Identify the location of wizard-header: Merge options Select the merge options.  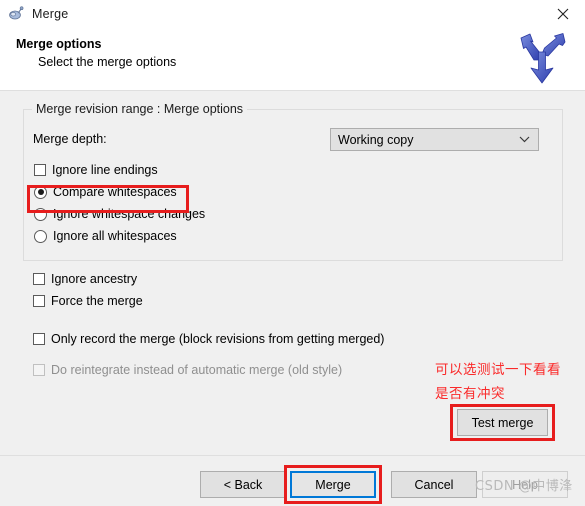
(292, 59).